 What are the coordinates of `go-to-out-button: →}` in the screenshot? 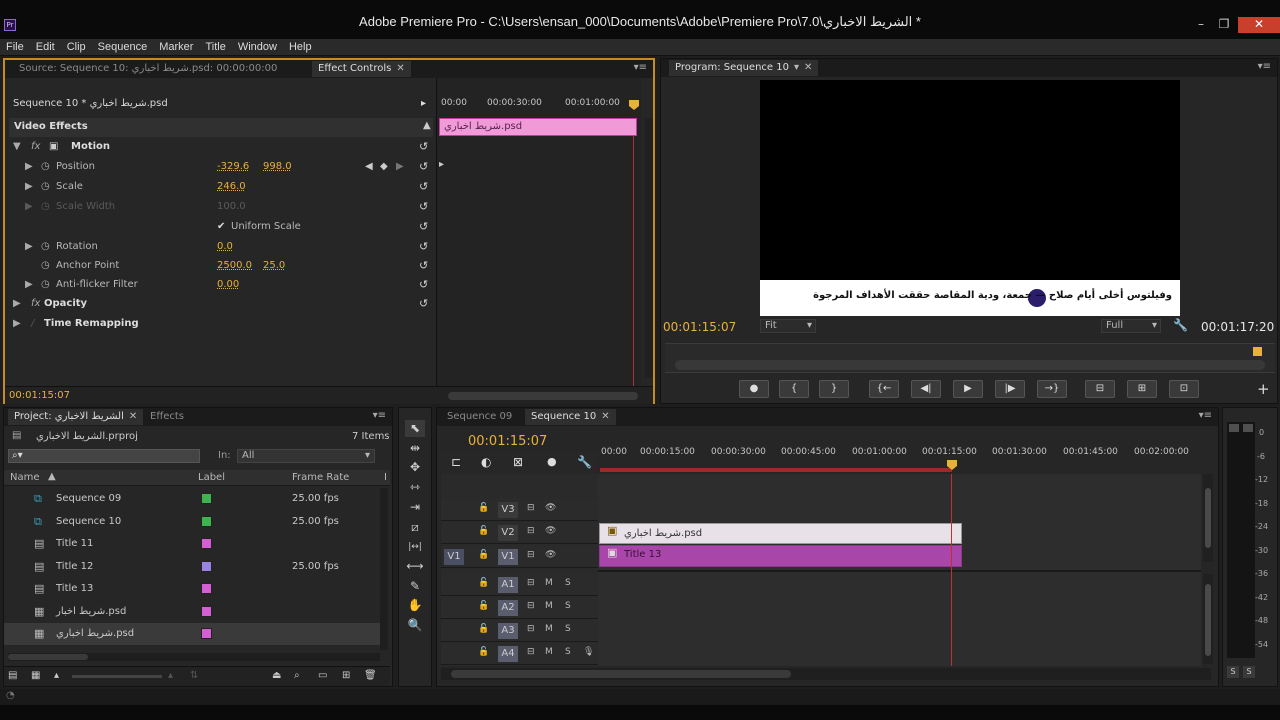 It's located at (1052, 389).